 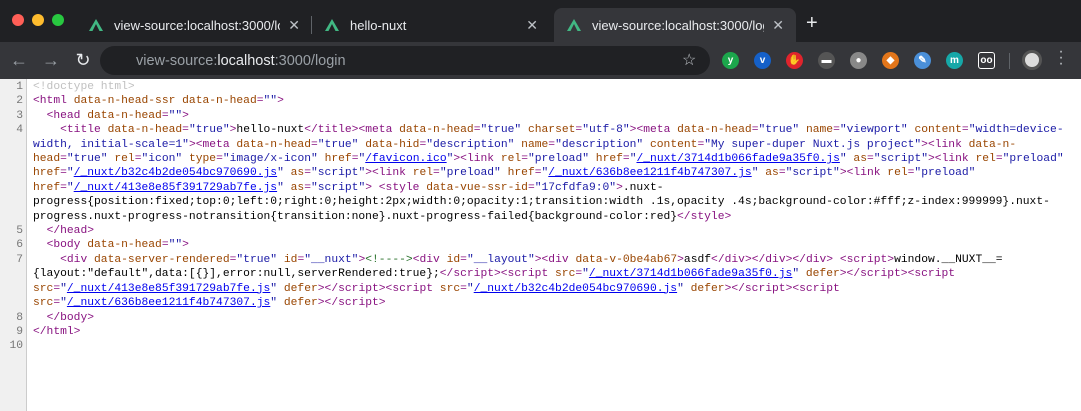 I want to click on line-number: 1, so click(x=19, y=87).